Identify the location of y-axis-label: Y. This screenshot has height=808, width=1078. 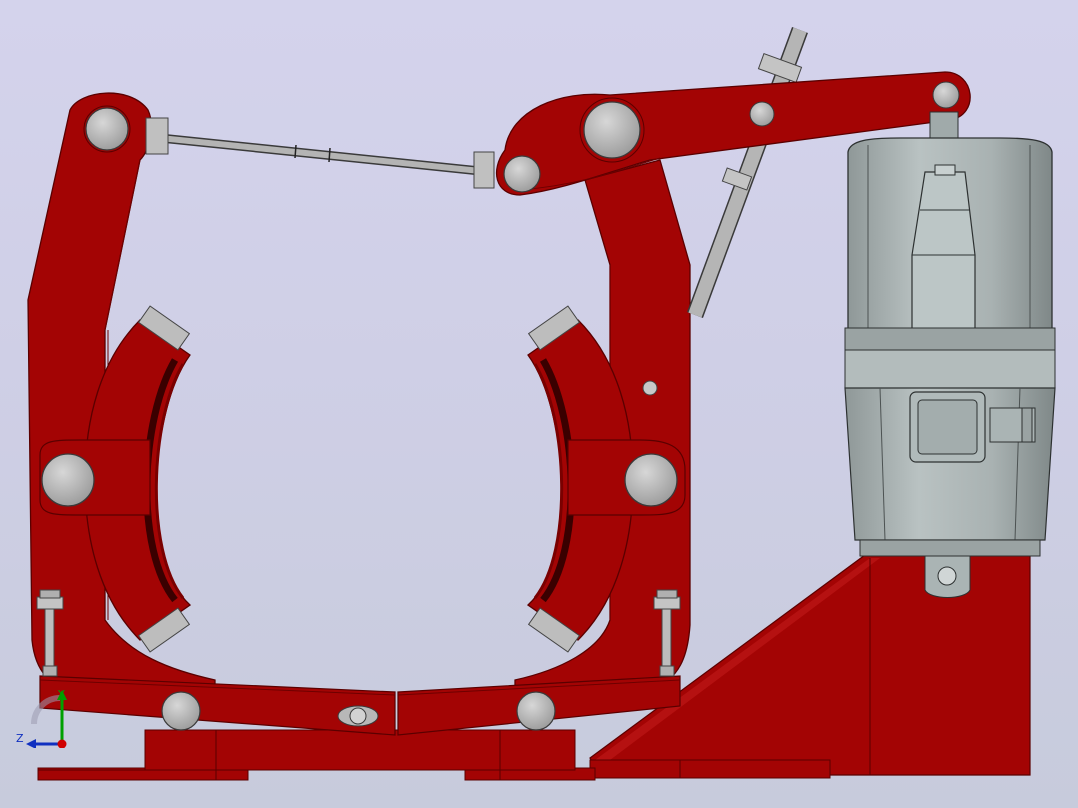
(61, 694).